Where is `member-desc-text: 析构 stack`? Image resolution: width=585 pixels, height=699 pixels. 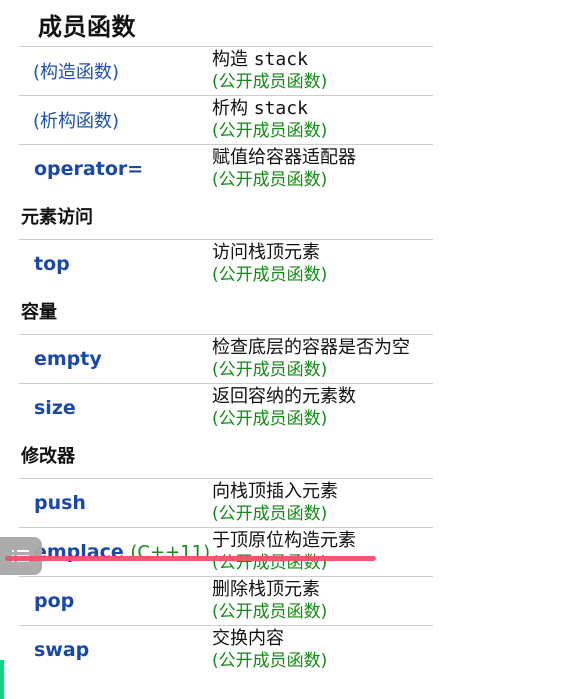 member-desc-text: 析构 stack is located at coordinates (269, 109).